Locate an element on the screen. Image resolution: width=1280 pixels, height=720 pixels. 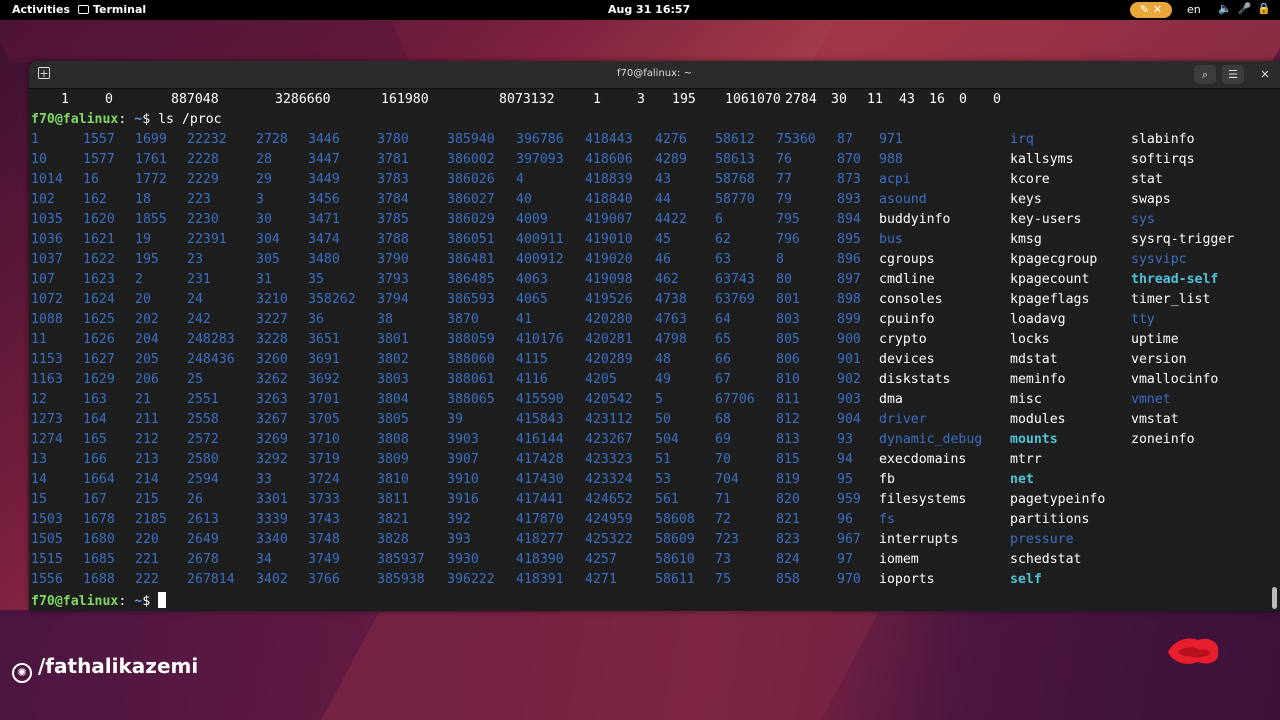
screen-recording-indicator: ✎ ✕ is located at coordinates (1151, 10).